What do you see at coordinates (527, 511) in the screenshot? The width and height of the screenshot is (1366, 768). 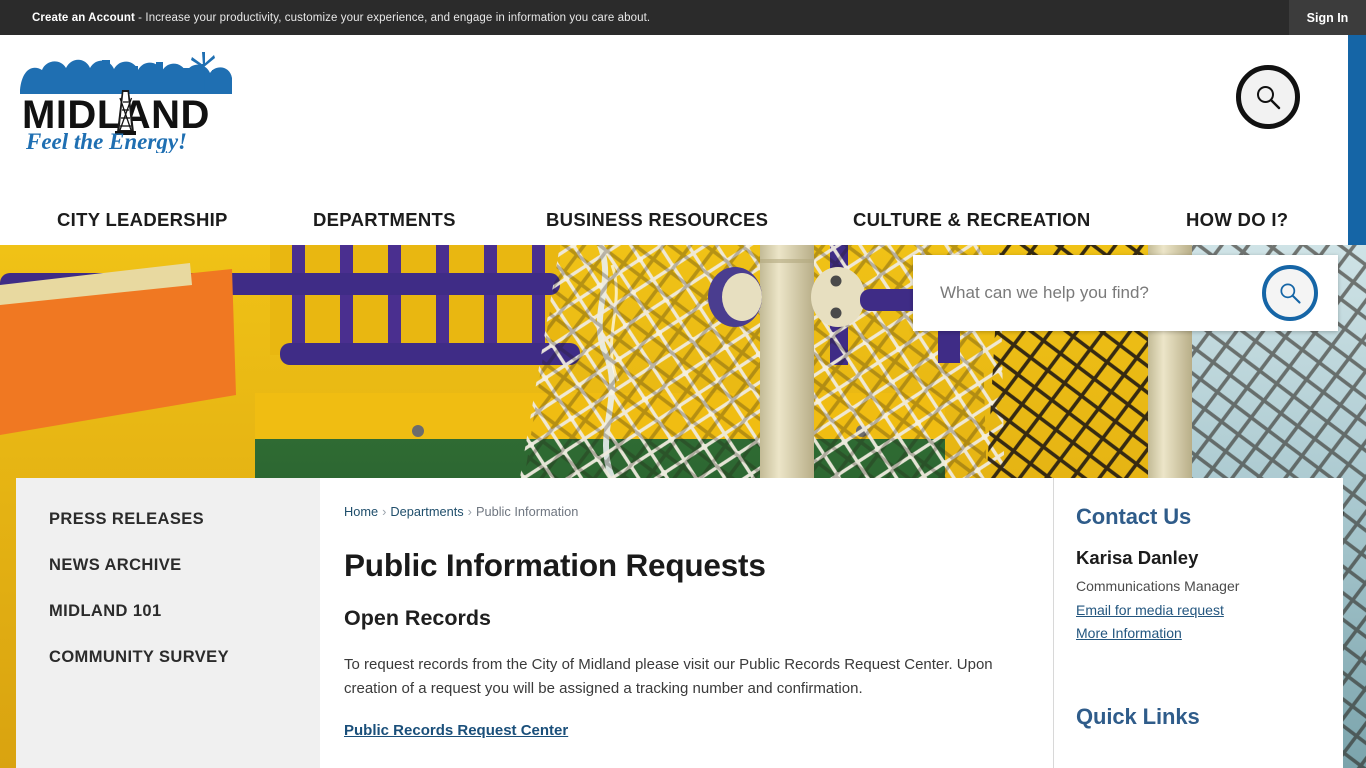 I see `breadcrumb-current-page: Public Information` at bounding box center [527, 511].